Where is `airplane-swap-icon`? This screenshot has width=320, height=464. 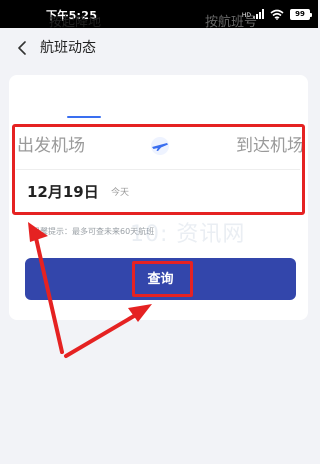
airplane-swap-icon is located at coordinates (160, 146).